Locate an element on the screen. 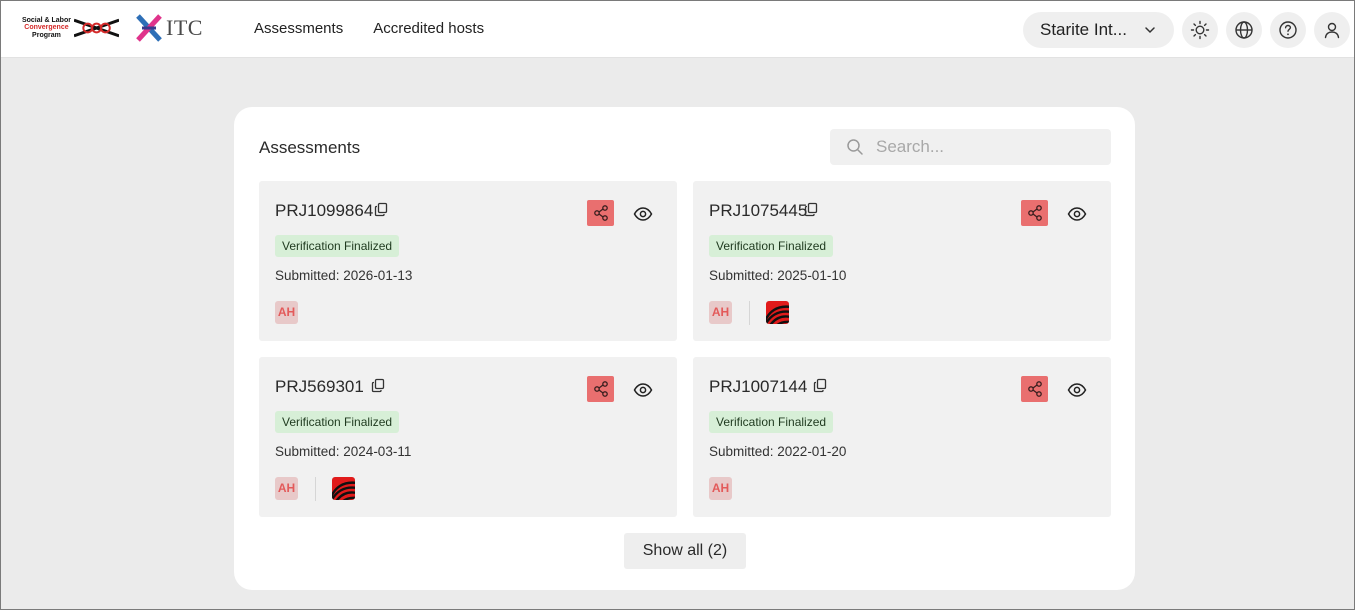  project-id: PRJ1075445 is located at coordinates (758, 210).